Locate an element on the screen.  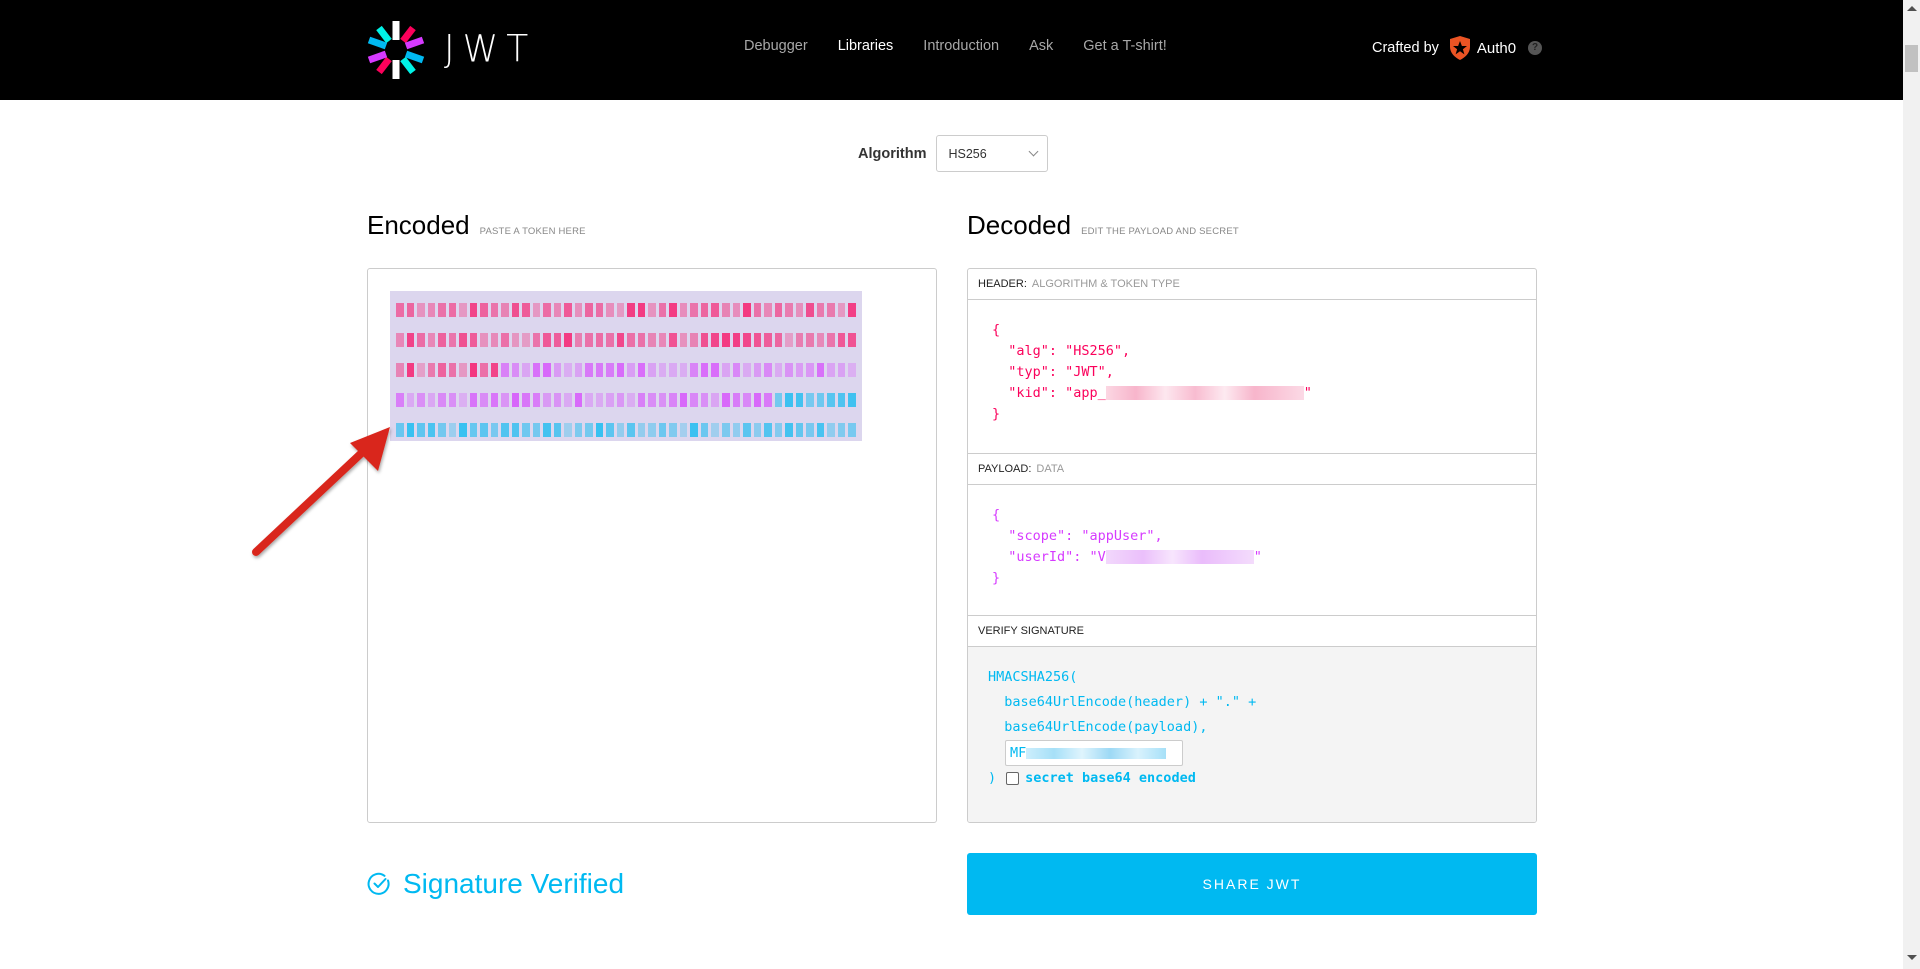
scroll-down-arrow-icon is located at coordinates (1912, 957).